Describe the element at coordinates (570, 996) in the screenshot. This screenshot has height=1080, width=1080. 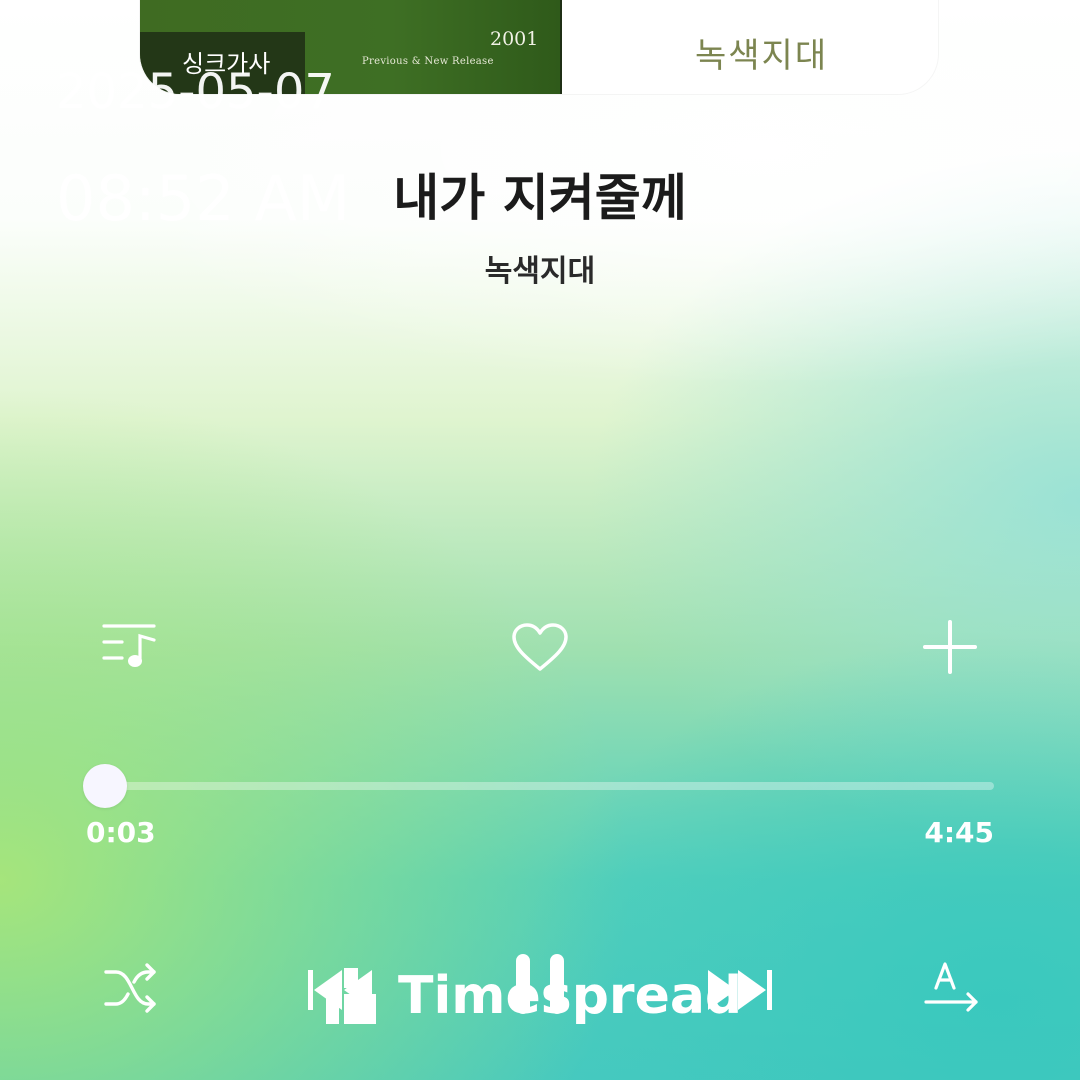
I see `watermark-text: Timespread` at that location.